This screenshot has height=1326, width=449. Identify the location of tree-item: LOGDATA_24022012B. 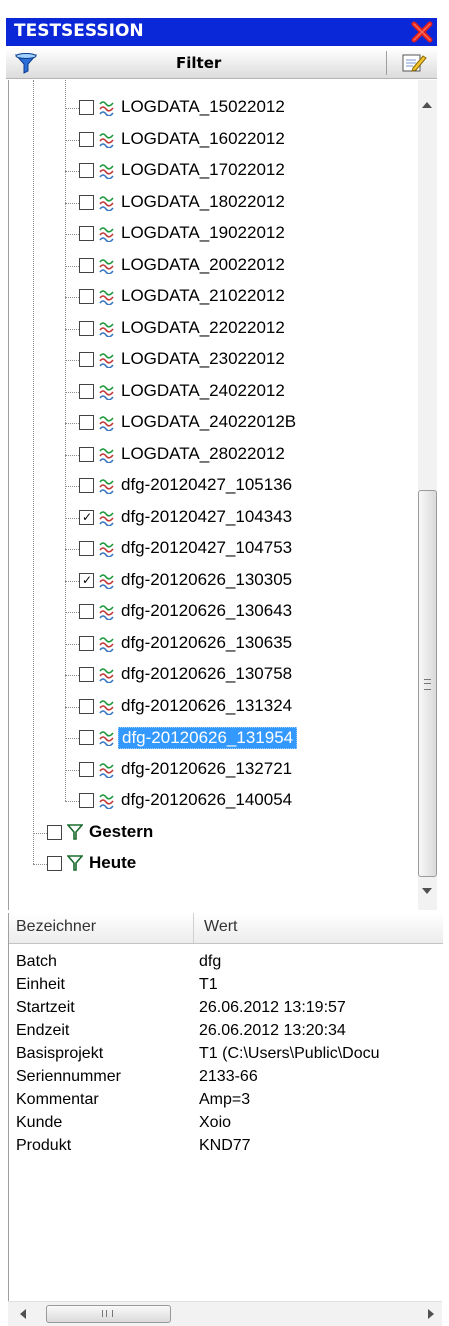
(214, 424).